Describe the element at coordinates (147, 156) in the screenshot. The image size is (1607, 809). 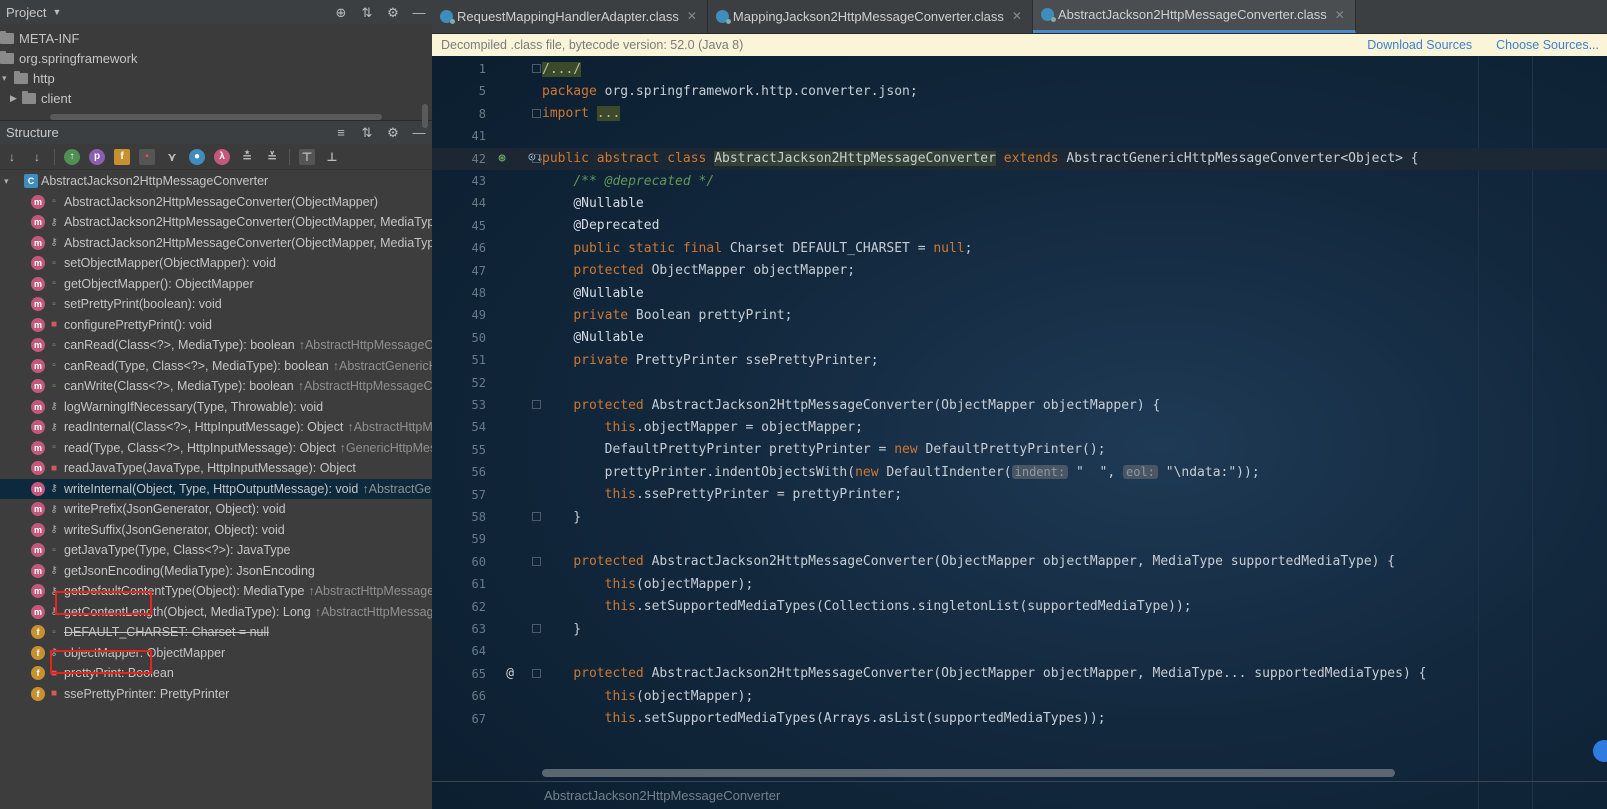
I see `show-non-public-icon: ▪` at that location.